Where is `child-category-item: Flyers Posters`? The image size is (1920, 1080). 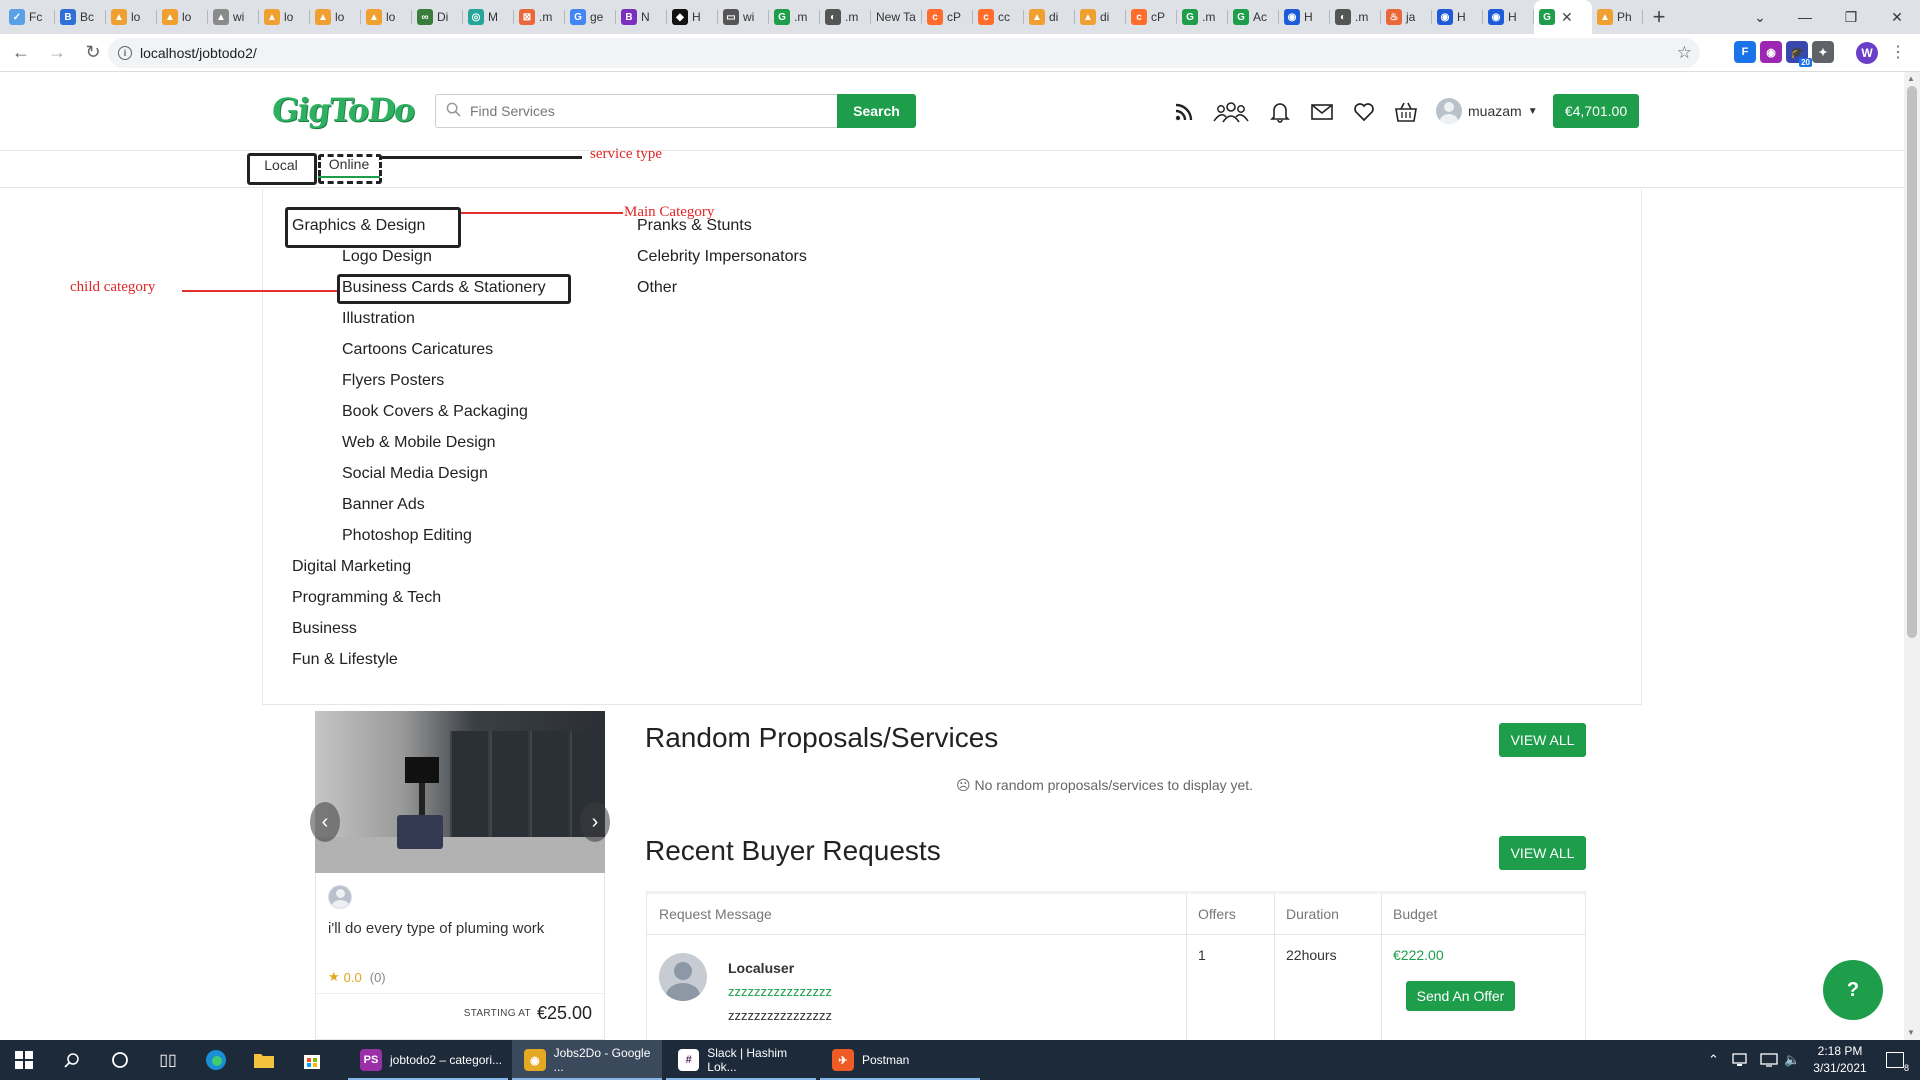 child-category-item: Flyers Posters is located at coordinates (393, 381).